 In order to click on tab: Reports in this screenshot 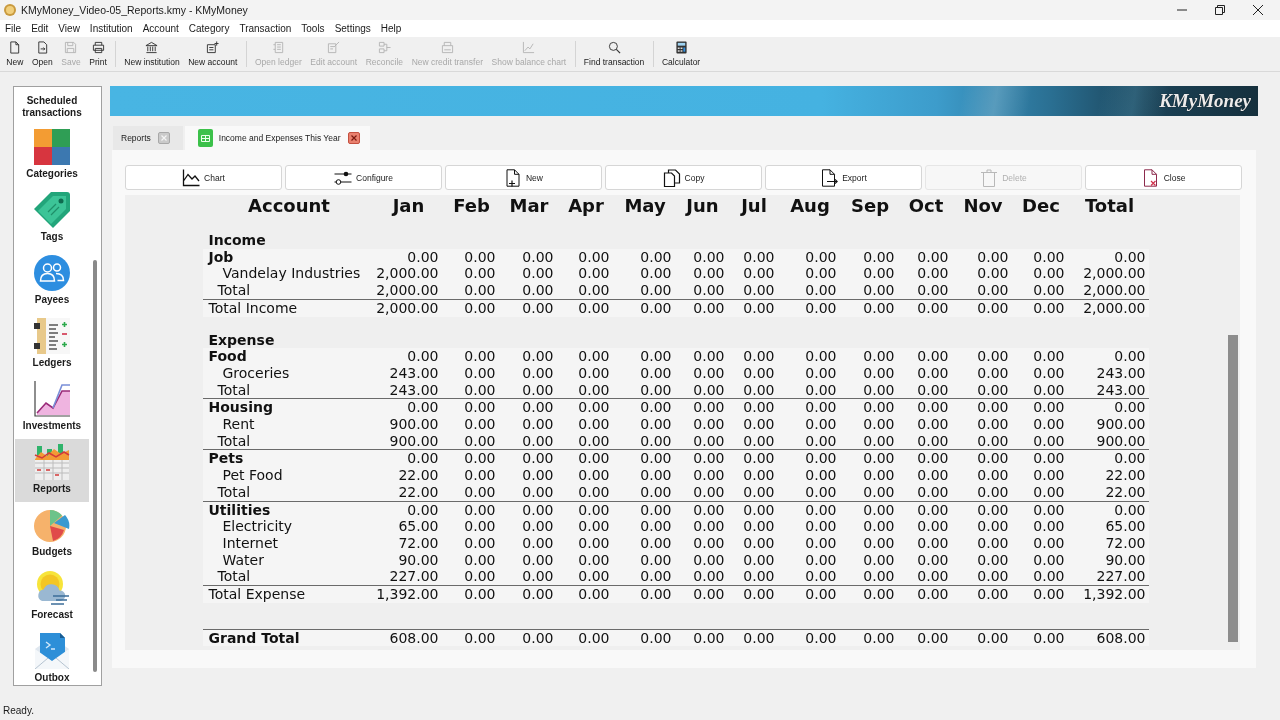, I will do `click(148, 138)`.